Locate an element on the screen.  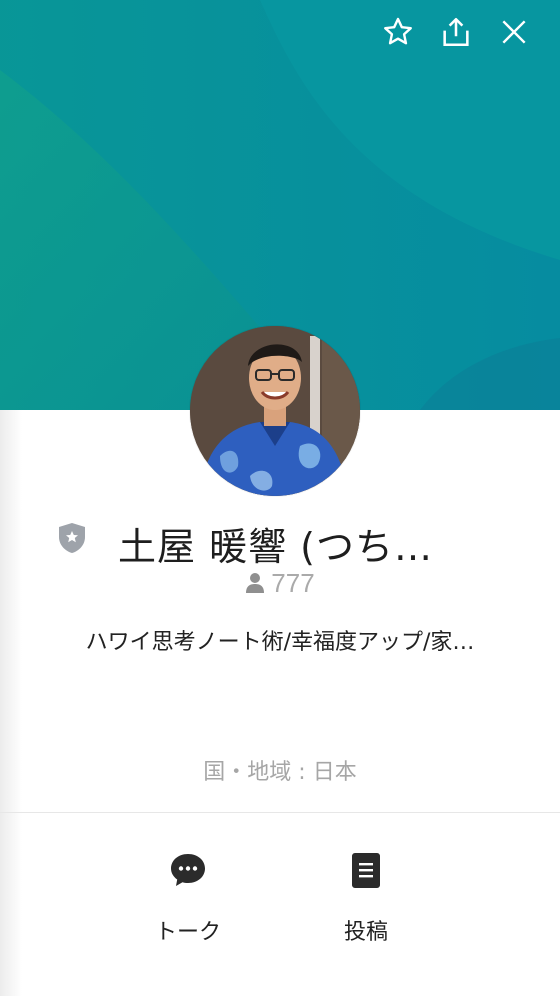
star-icon is located at coordinates (398, 31).